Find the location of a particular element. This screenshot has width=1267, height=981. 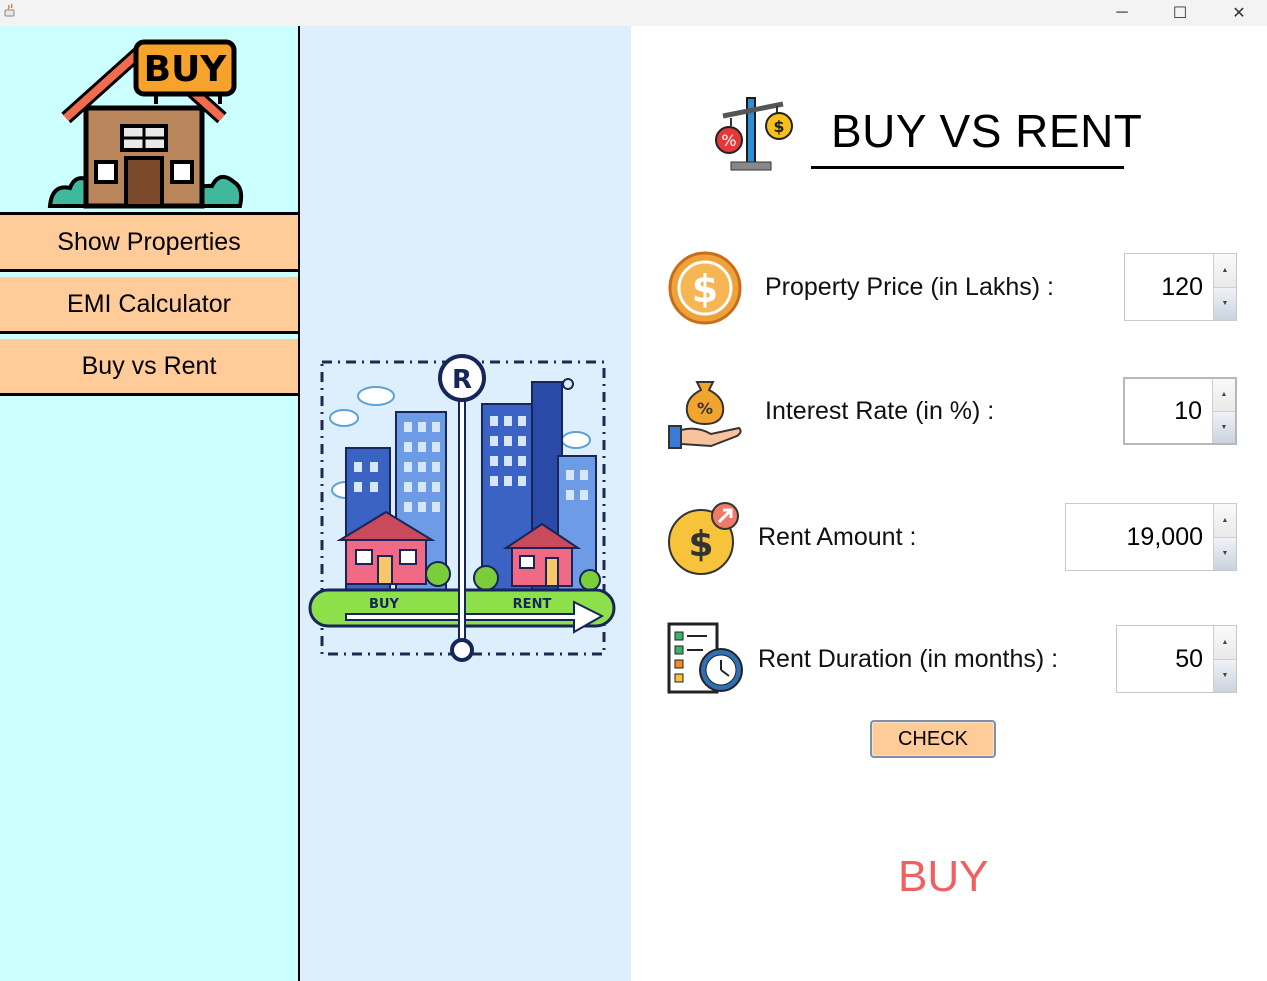

dollar-growth-icon: $ is located at coordinates (703, 538).